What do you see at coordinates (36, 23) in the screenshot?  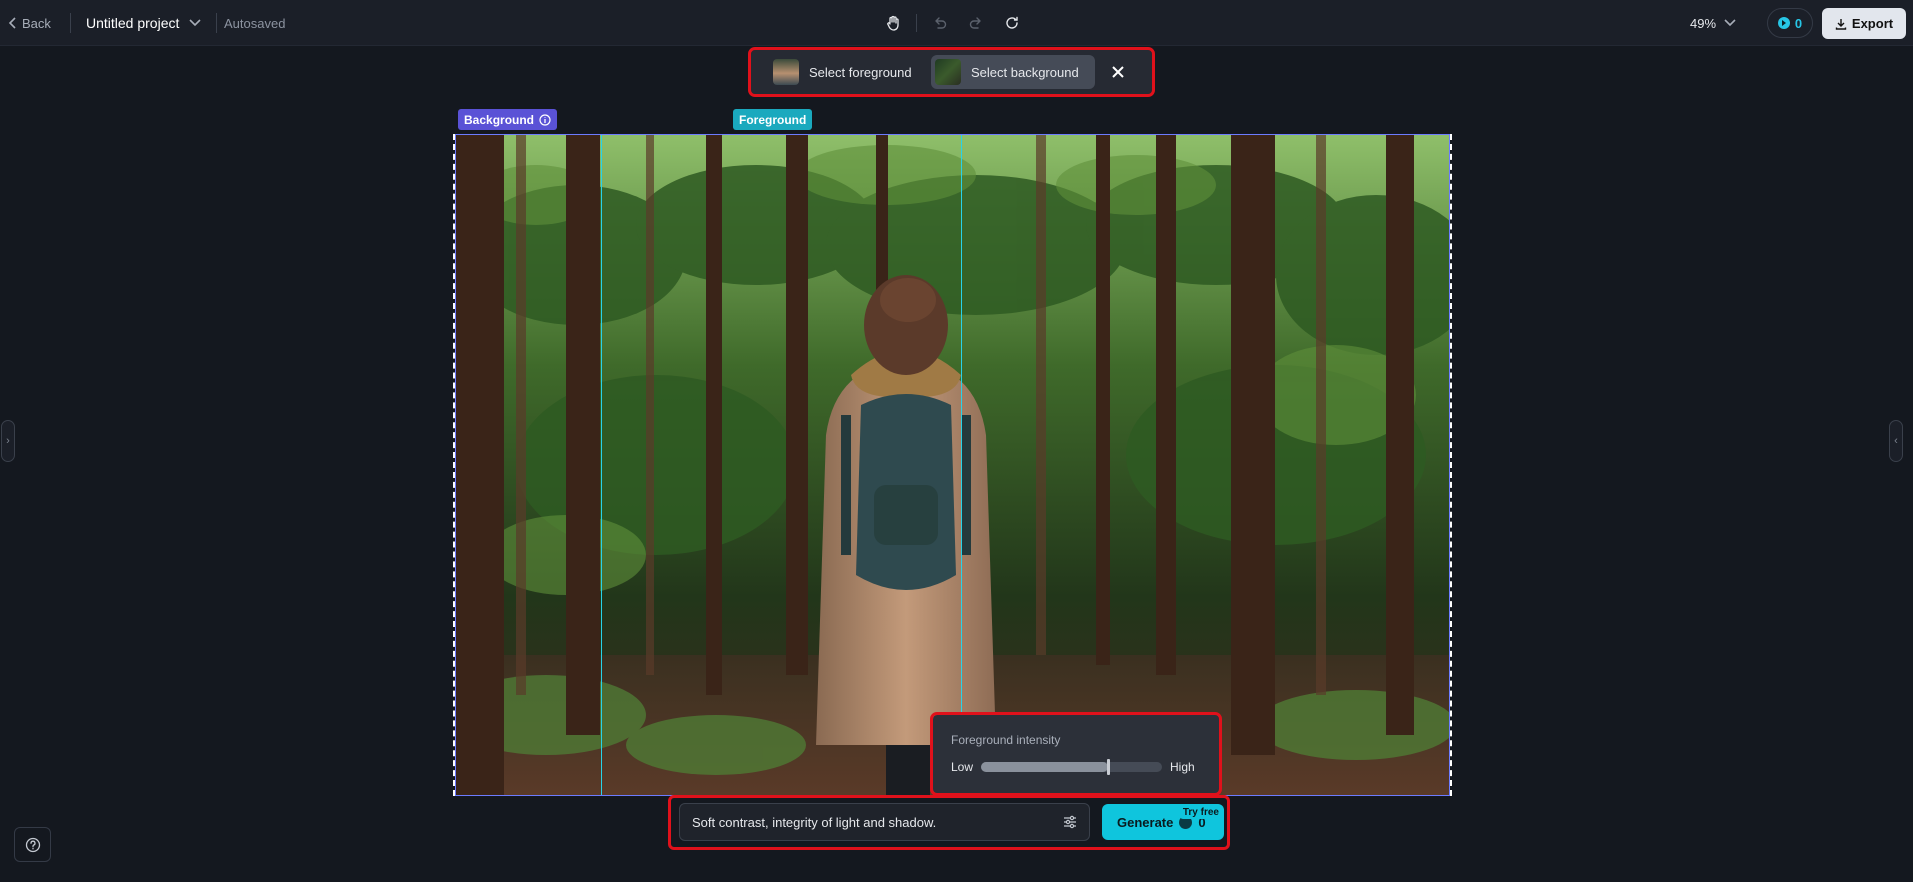 I see `back-label: Back` at bounding box center [36, 23].